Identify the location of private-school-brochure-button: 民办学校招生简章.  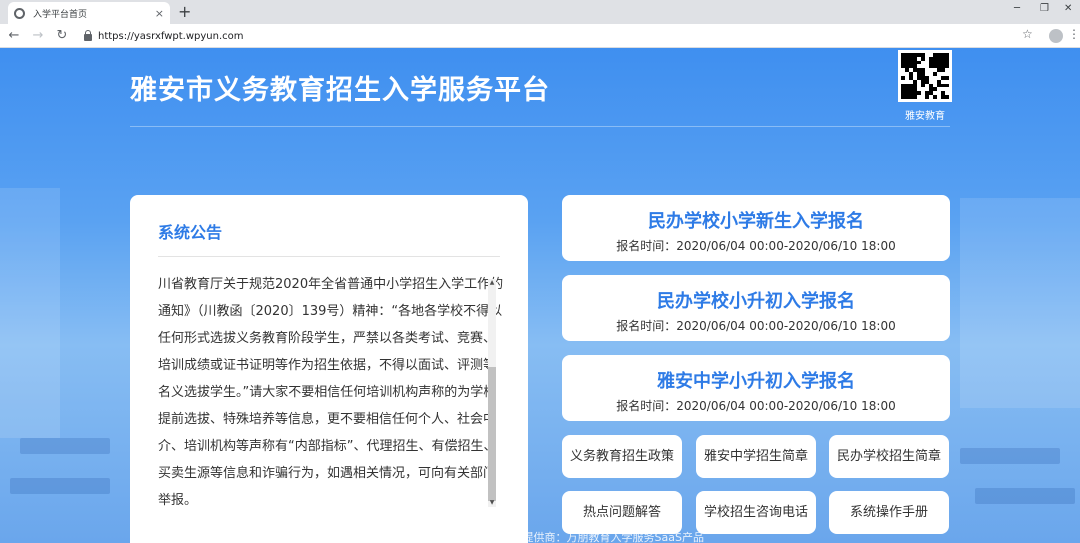
(889, 456).